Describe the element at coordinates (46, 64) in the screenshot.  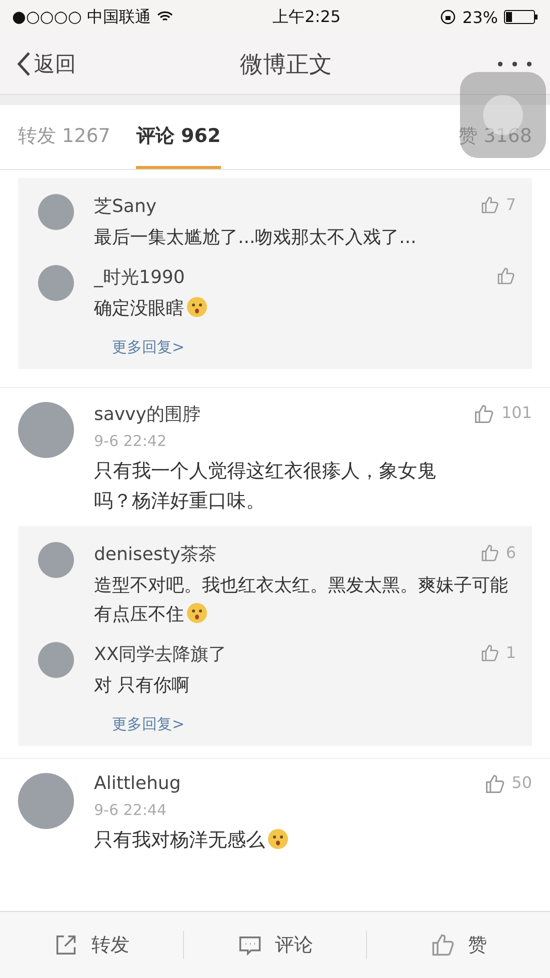
I see `back-button: 返回` at that location.